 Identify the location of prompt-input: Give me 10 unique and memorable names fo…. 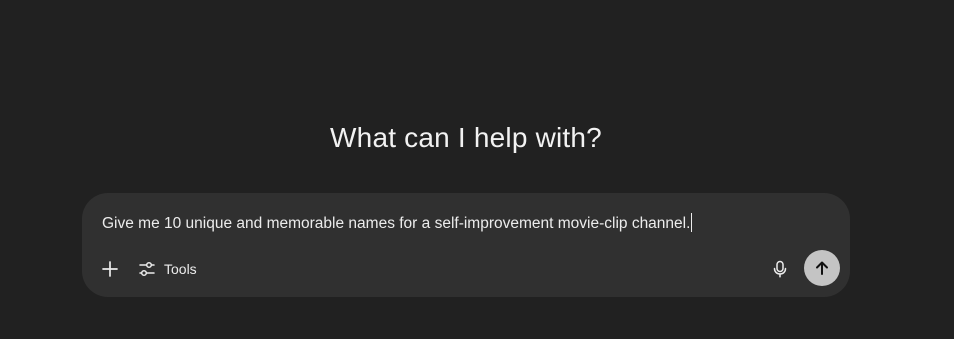
(462, 223).